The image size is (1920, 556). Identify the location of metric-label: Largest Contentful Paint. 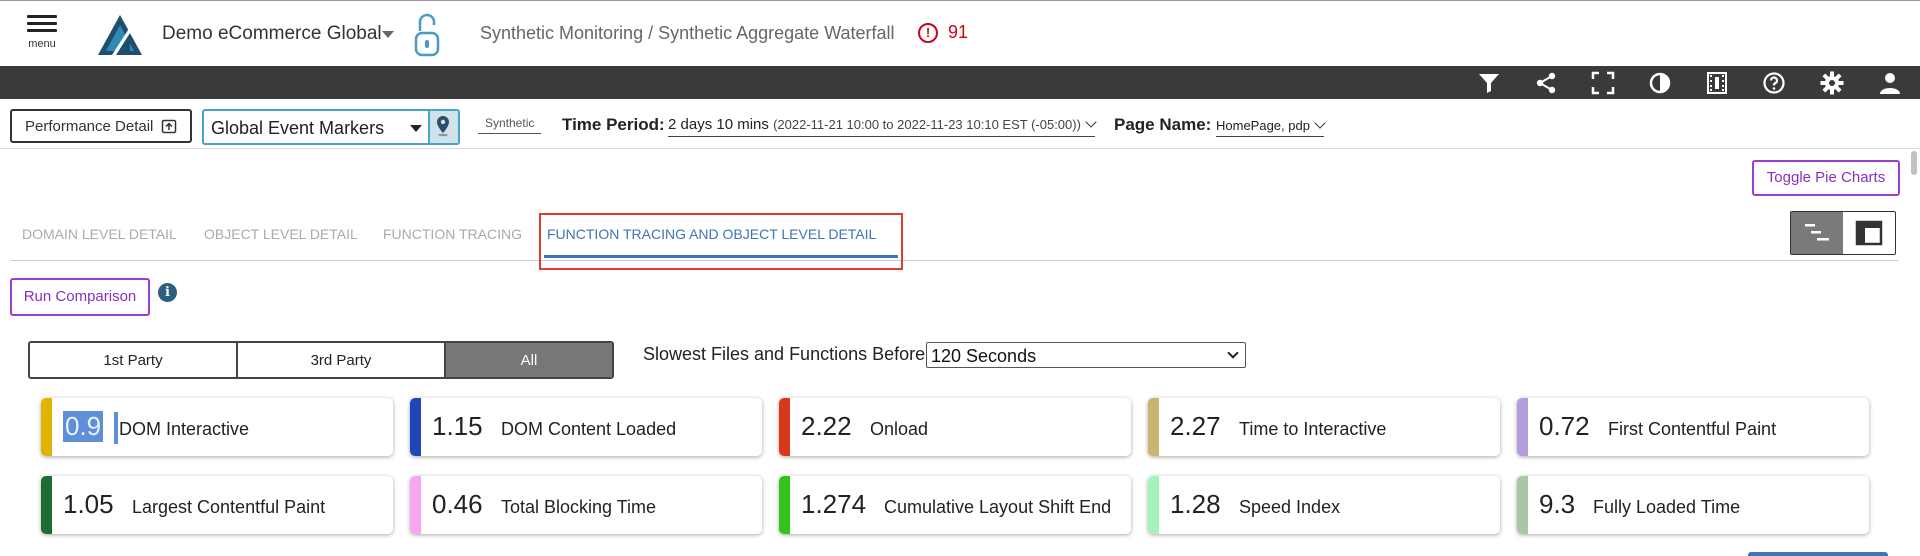
(229, 507).